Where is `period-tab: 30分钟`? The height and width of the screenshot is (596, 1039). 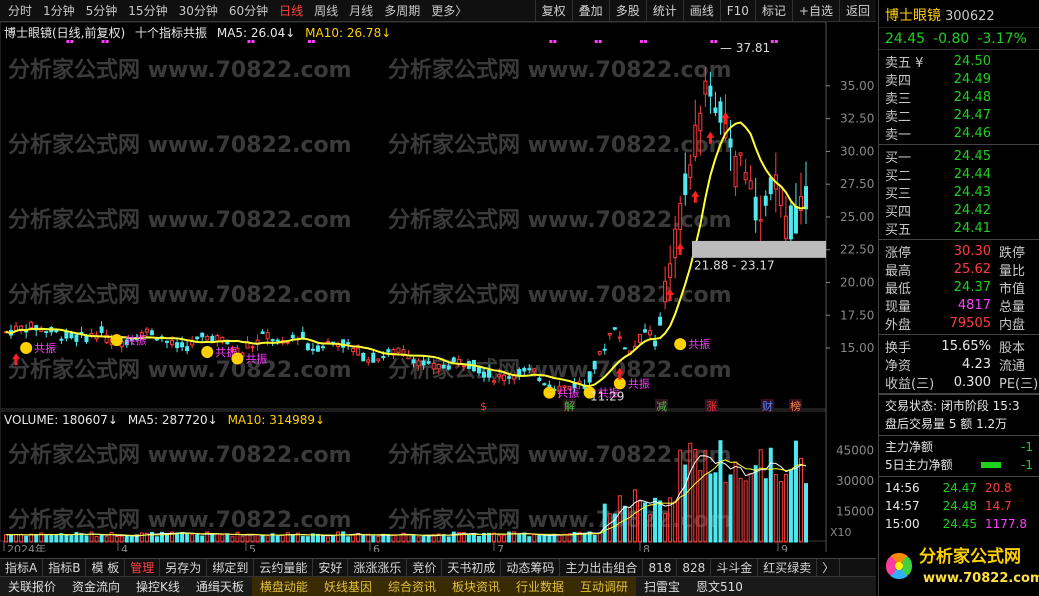
period-tab: 30分钟 is located at coordinates (198, 10).